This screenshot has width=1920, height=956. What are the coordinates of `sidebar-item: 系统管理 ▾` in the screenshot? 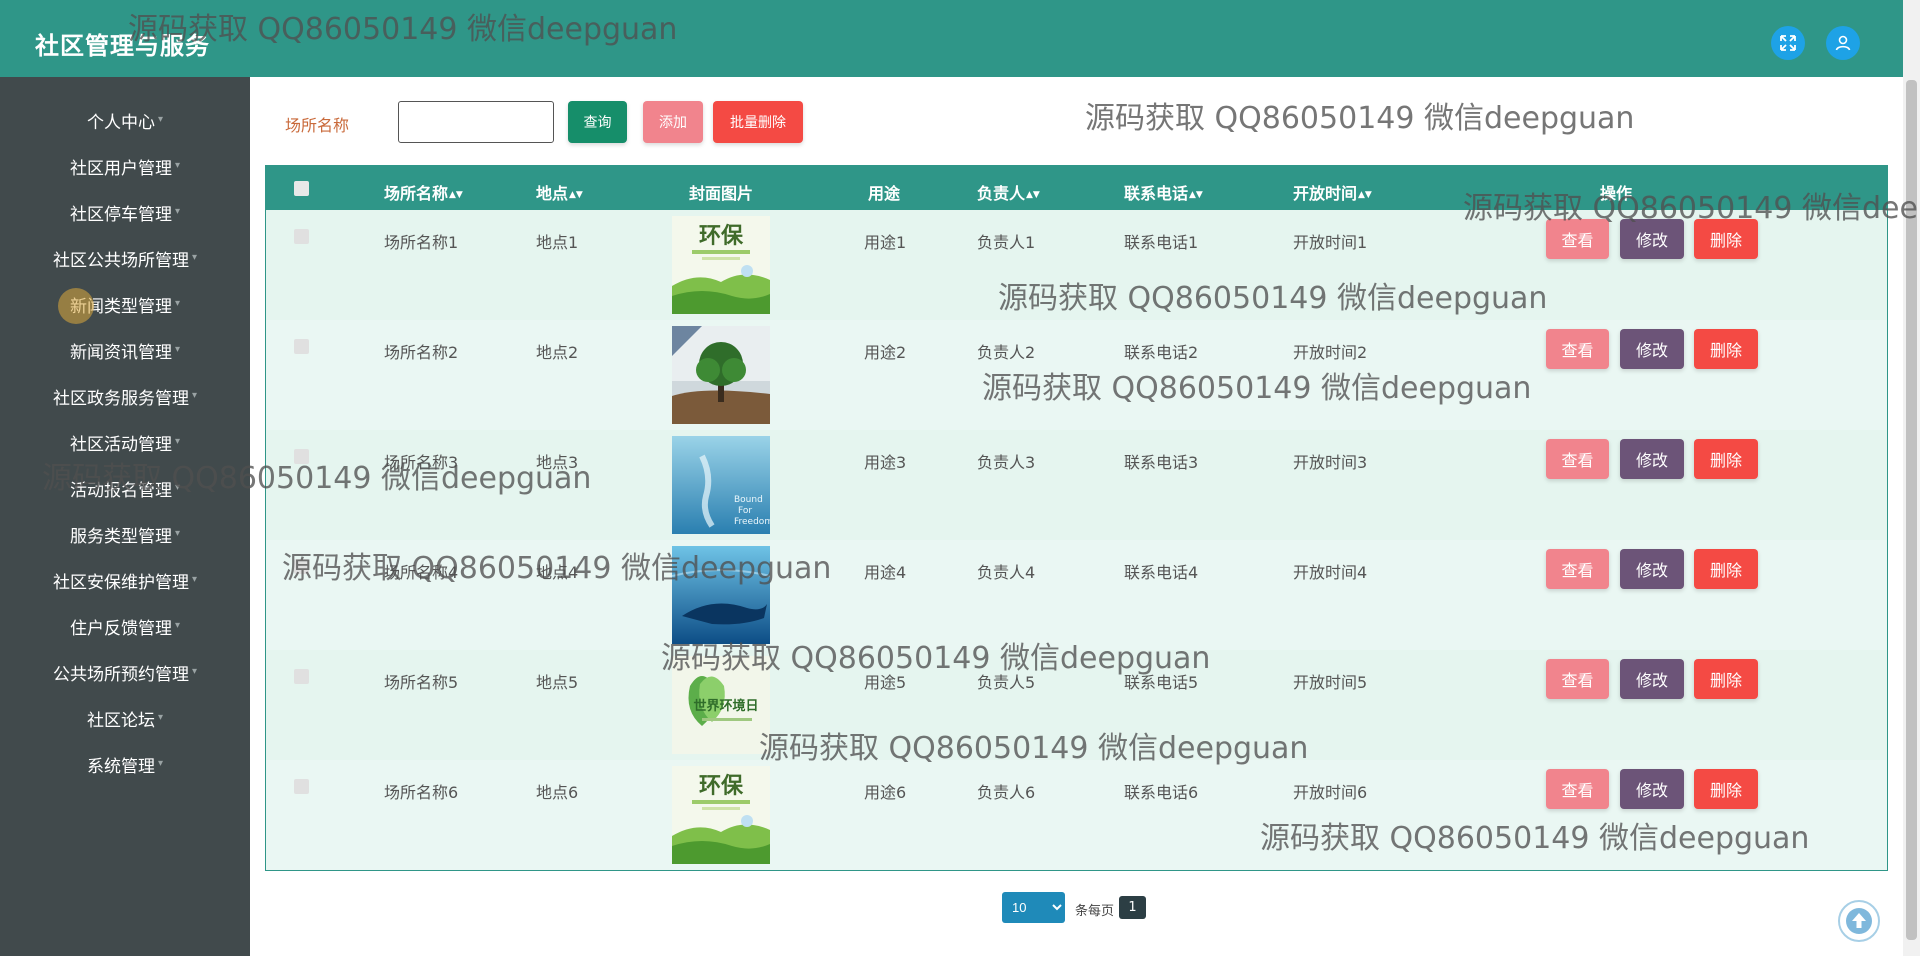 It's located at (125, 764).